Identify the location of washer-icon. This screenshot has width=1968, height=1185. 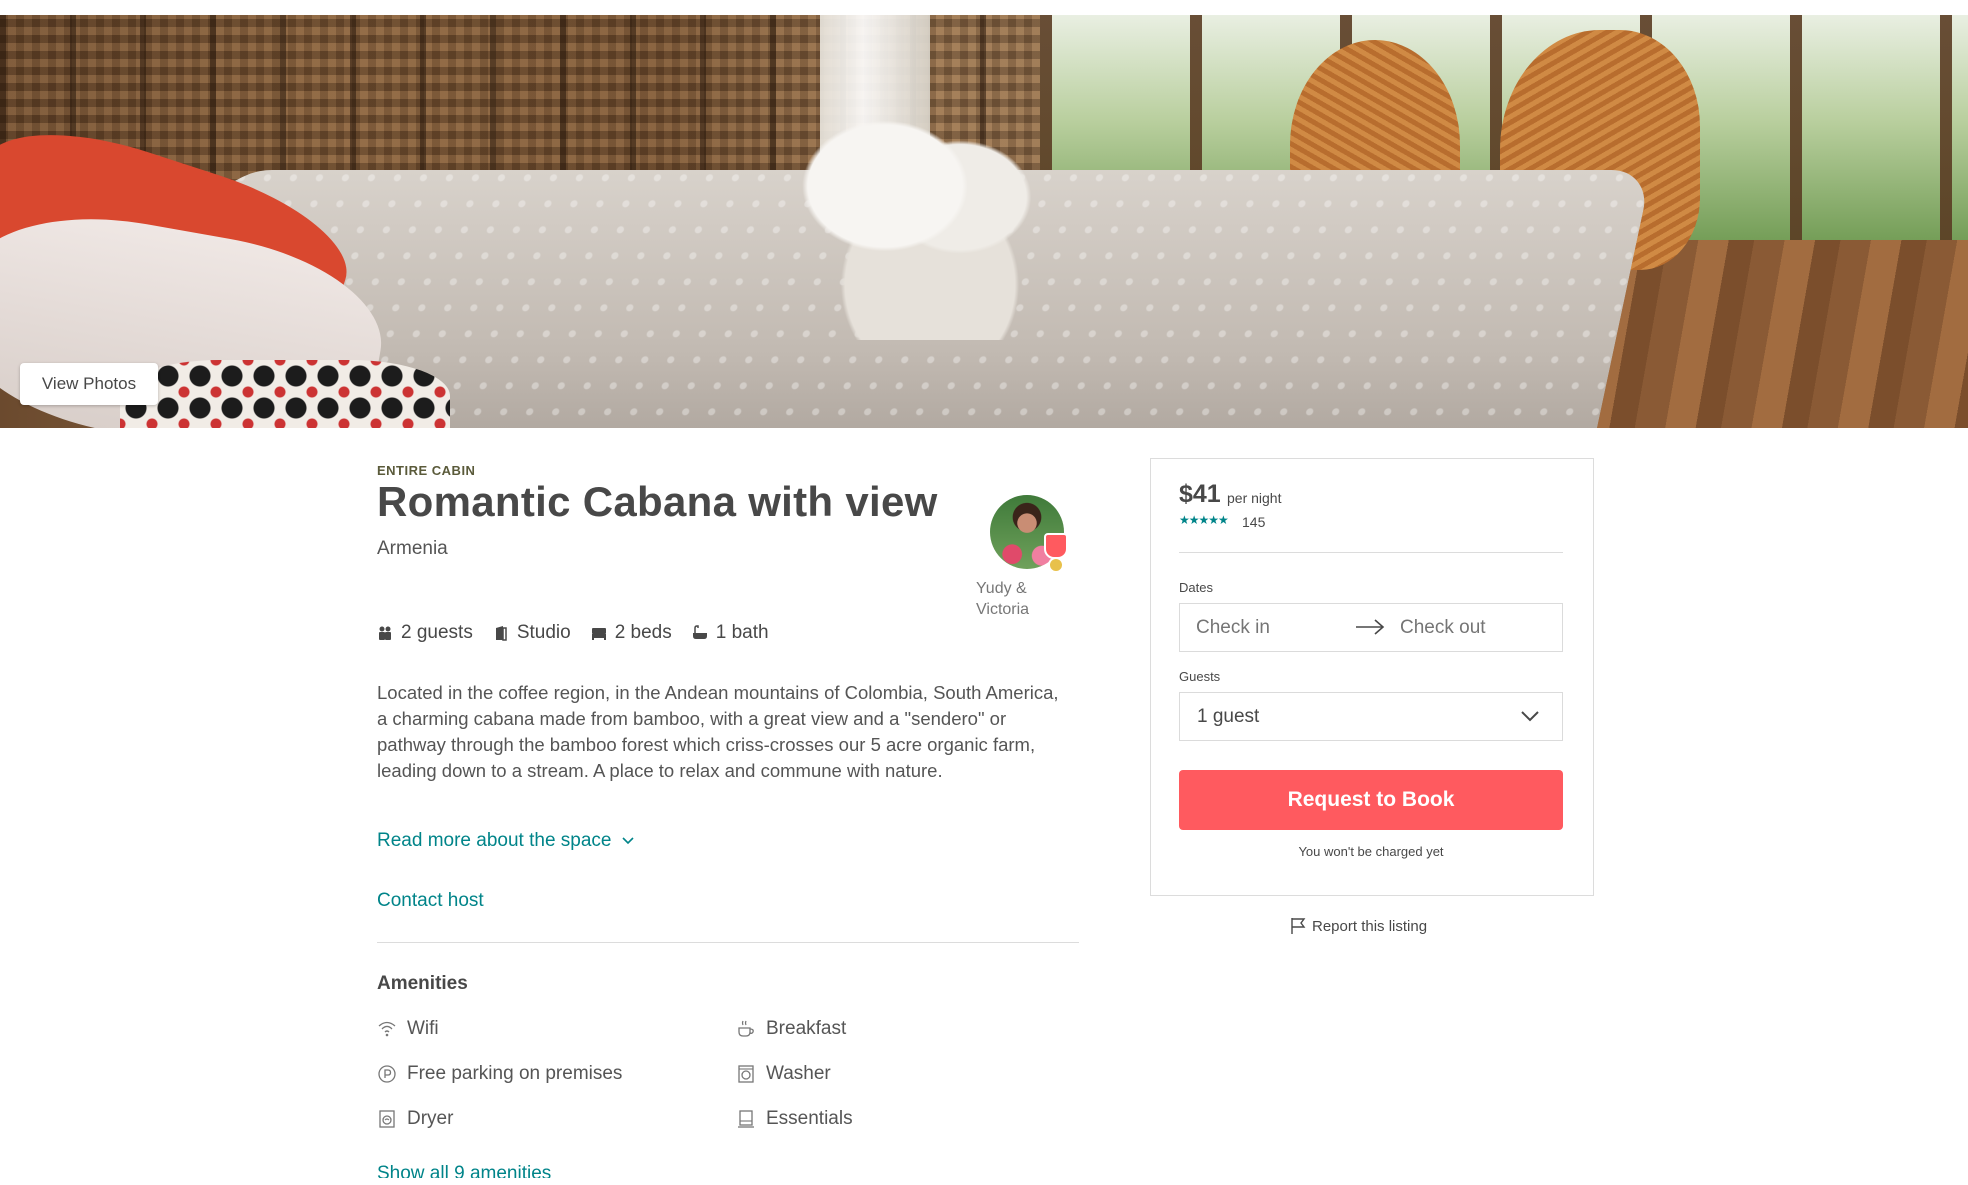
(746, 1074).